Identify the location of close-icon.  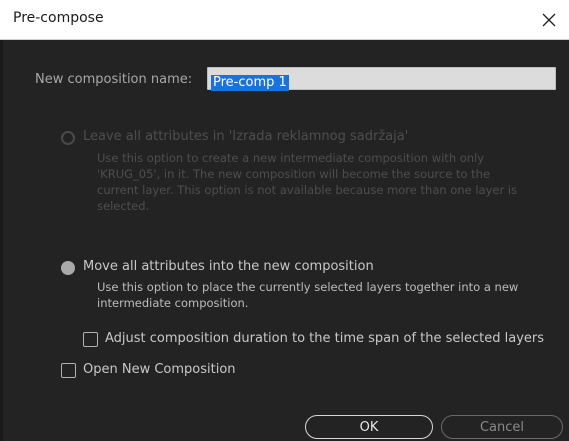
(549, 20).